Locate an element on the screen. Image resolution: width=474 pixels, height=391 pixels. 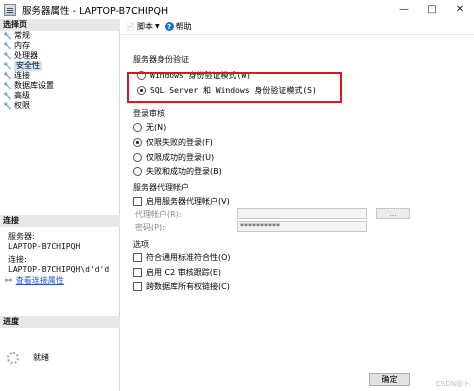
watermark: CSDN@卜 is located at coordinates (453, 384).